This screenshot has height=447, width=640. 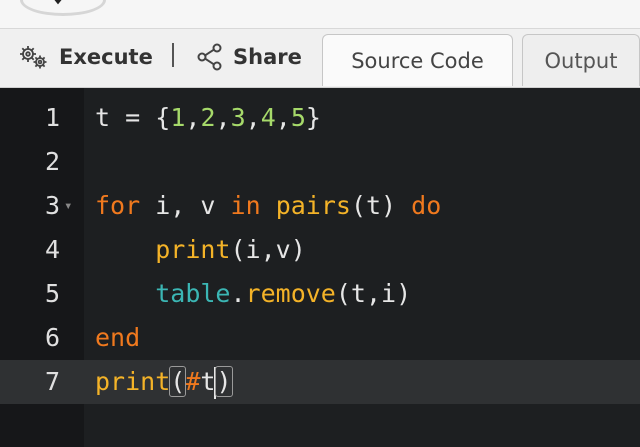 I want to click on code-text: end, so click(x=118, y=337).